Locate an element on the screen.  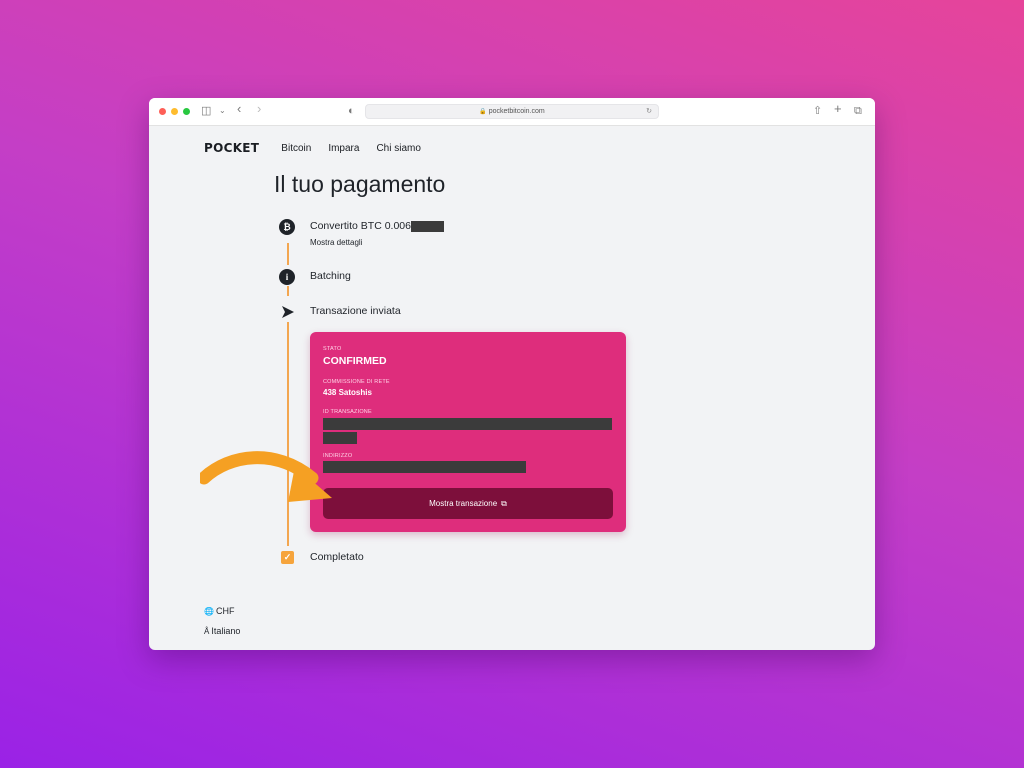
currency-label: CHF is located at coordinates (225, 611).